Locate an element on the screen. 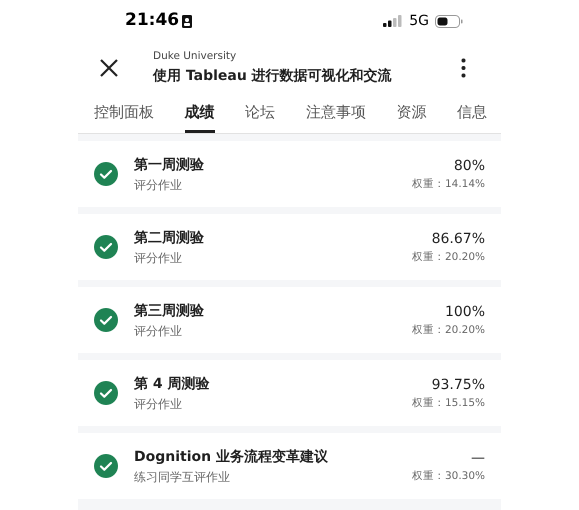  tab: 注意事项 is located at coordinates (336, 113).